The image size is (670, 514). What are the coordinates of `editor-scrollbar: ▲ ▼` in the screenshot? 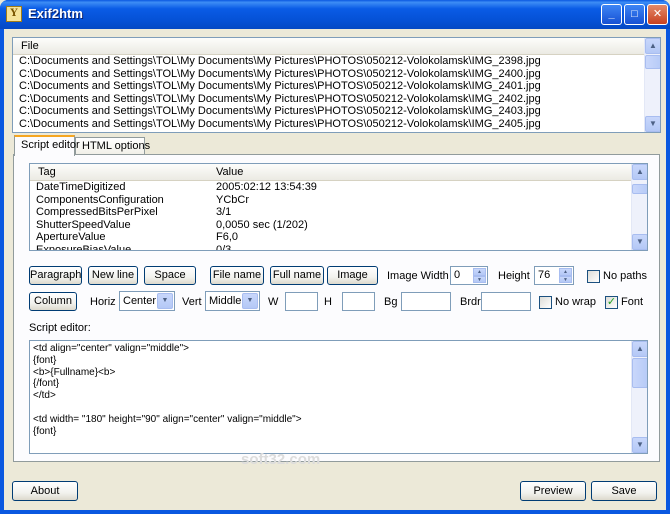 It's located at (639, 397).